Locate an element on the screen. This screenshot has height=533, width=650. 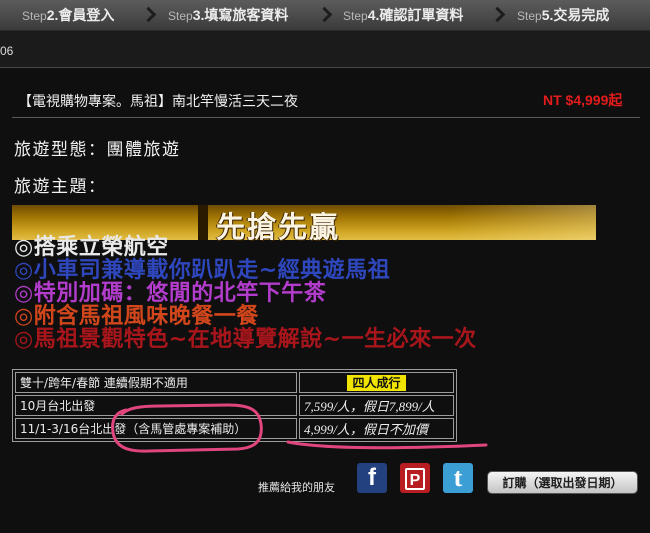
highlight-line: ◎附含馬祖風味晚餐一餐 is located at coordinates (136, 316).